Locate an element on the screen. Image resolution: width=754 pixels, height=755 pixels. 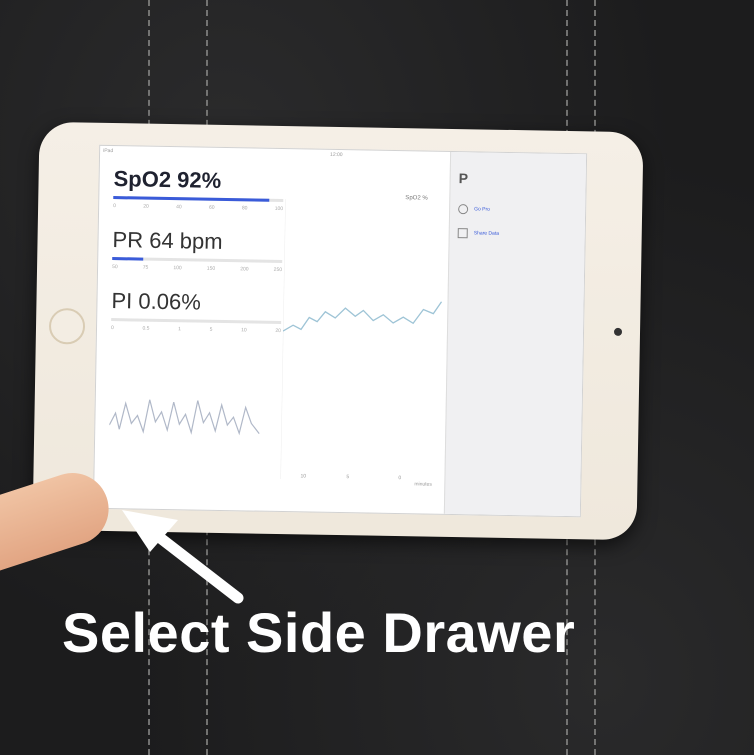
tick-label: 200 is located at coordinates (244, 269).